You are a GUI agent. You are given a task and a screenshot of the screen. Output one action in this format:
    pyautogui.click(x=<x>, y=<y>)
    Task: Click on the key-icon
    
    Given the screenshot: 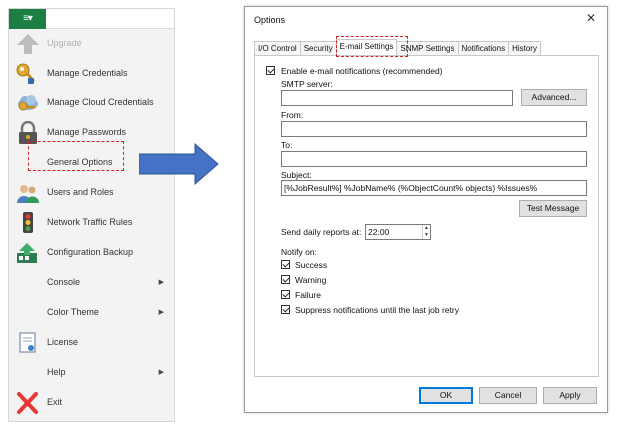 What is the action you would take?
    pyautogui.click(x=25, y=73)
    